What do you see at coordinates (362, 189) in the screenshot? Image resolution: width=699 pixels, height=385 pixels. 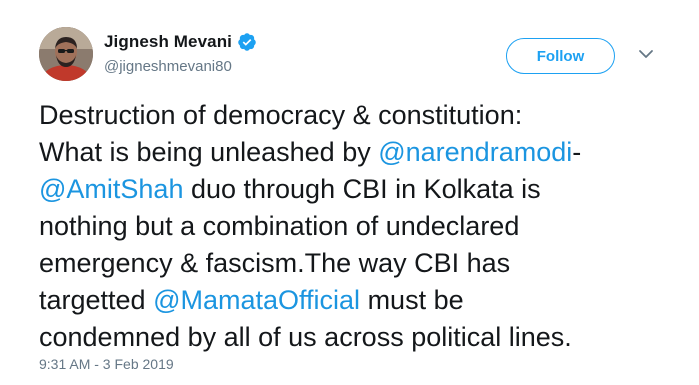 I see `tweet-text-segment: duo through CBI in Kolkata is` at bounding box center [362, 189].